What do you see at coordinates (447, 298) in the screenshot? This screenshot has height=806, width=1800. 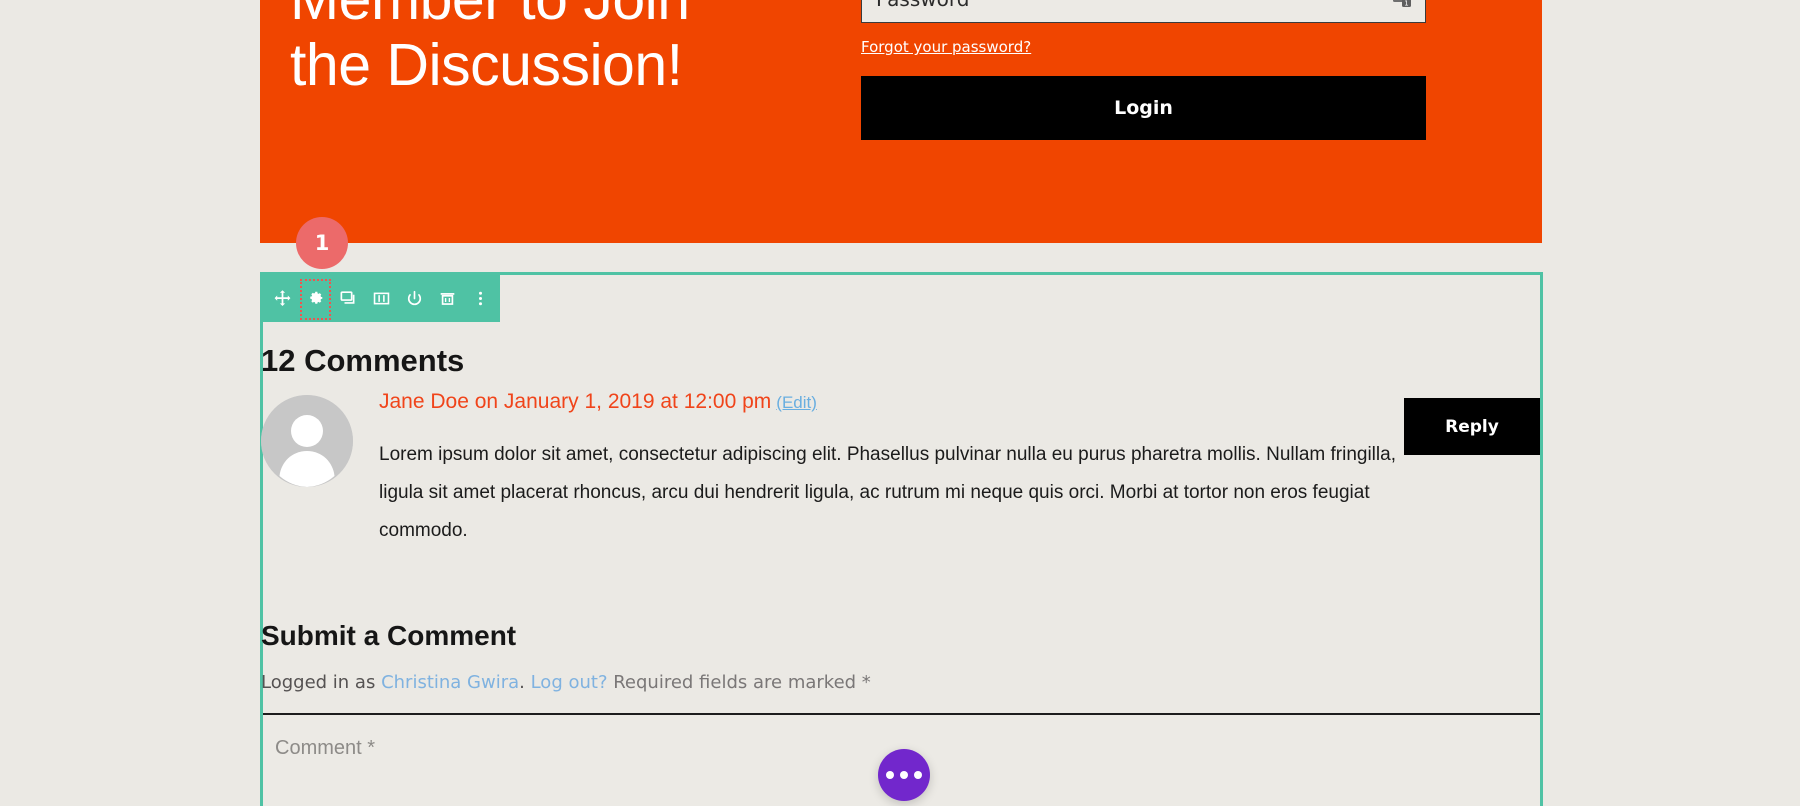 I see `trash-icon` at bounding box center [447, 298].